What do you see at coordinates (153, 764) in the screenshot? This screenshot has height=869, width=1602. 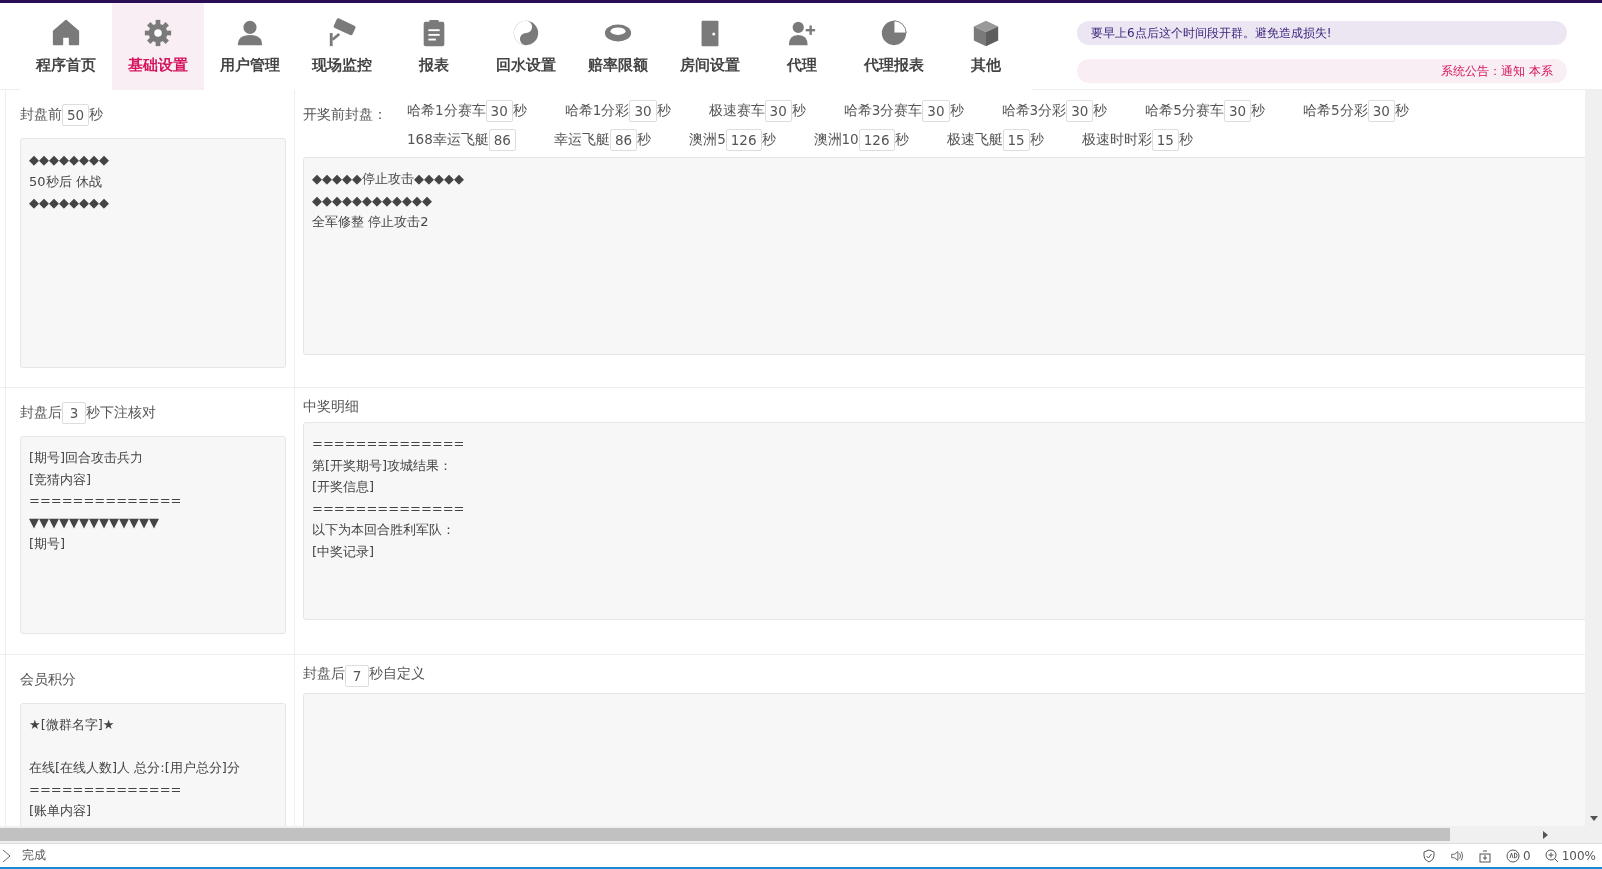 I see `message-text-field: ★[微群名字]★ 在线[在线人数]人 总分:[用户总分]分 ============== [账单内容]` at bounding box center [153, 764].